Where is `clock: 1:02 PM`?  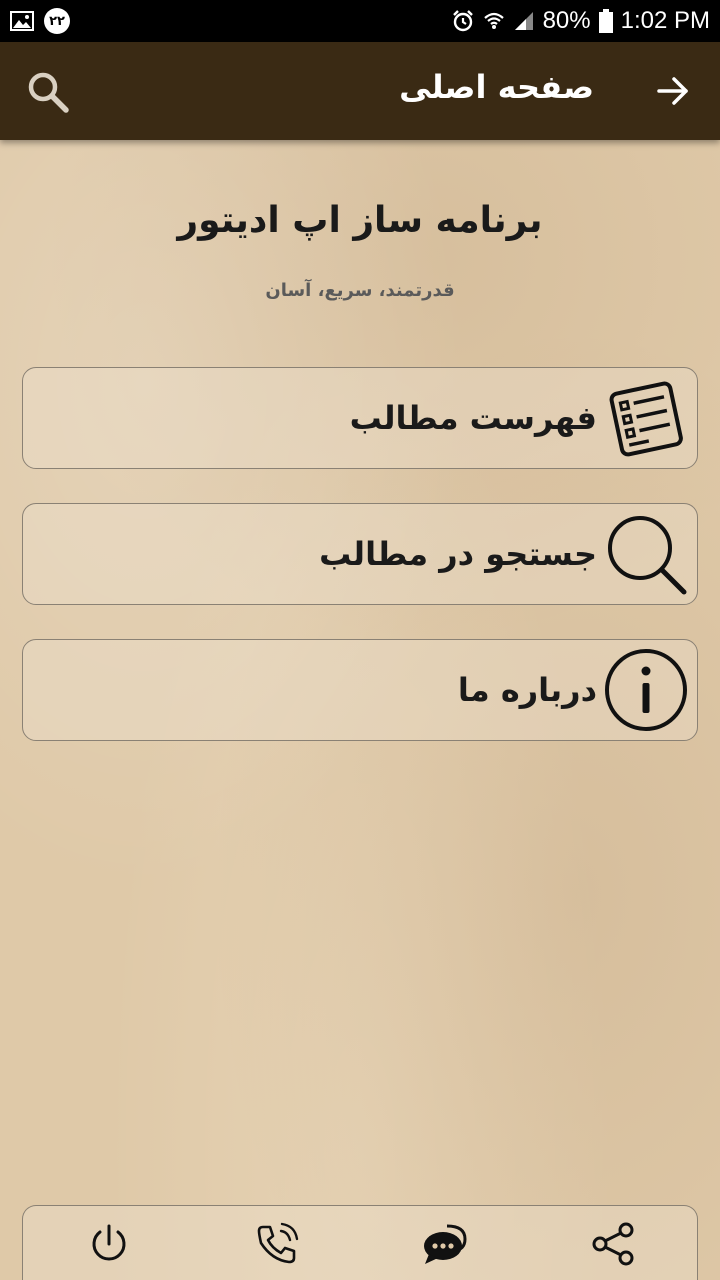
clock: 1:02 PM is located at coordinates (665, 20).